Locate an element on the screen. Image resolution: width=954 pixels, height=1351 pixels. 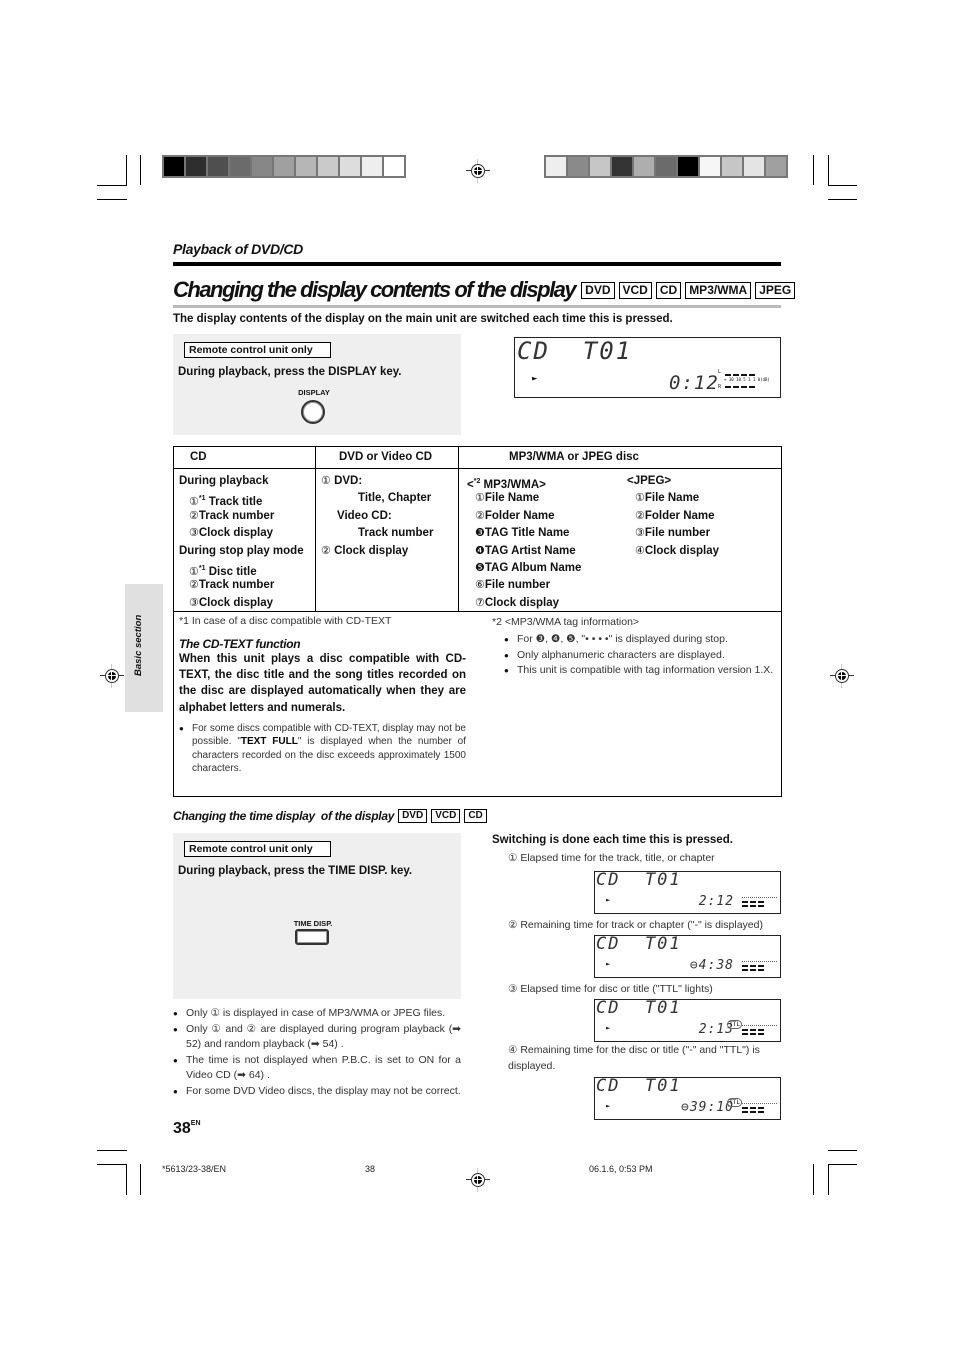
item-marker: ⑥ is located at coordinates (480, 585).